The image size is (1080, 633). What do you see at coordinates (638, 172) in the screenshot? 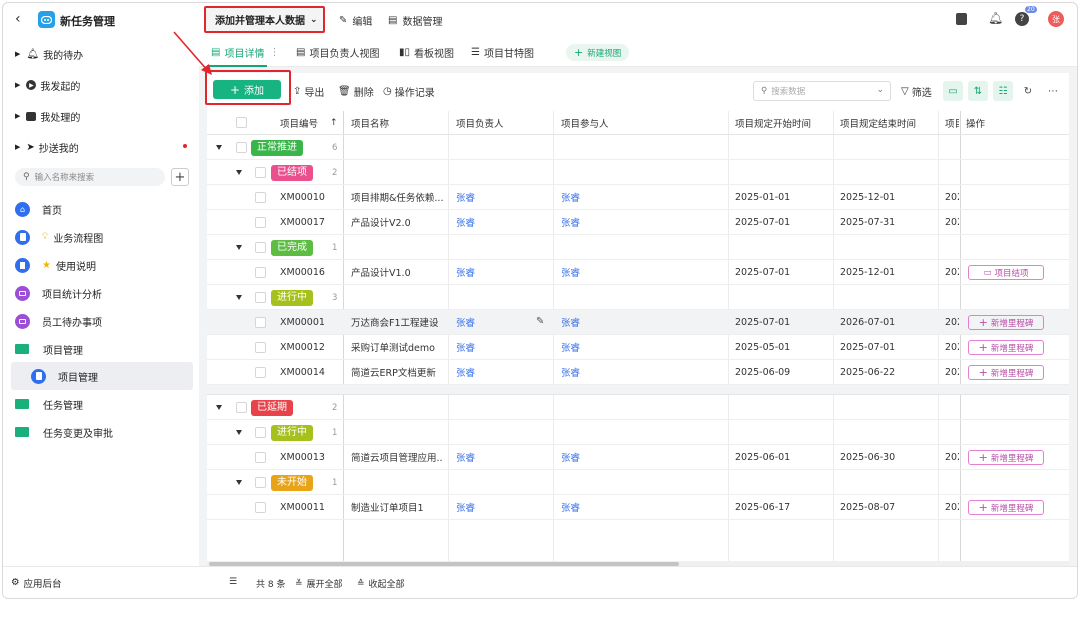
I see `subgroup-row: 已结项 2` at bounding box center [638, 172].